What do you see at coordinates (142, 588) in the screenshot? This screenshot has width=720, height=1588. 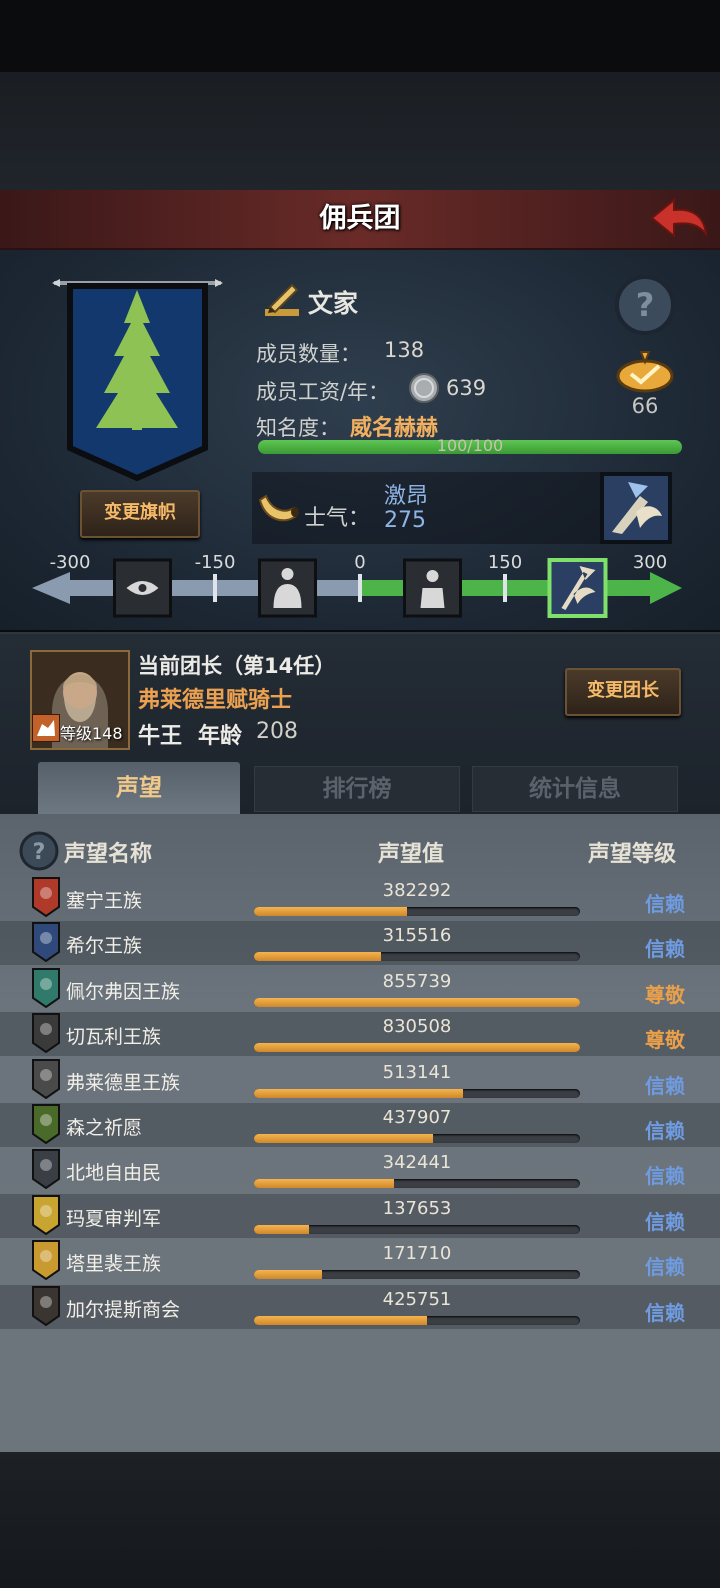 I see `morale-despair-icon` at bounding box center [142, 588].